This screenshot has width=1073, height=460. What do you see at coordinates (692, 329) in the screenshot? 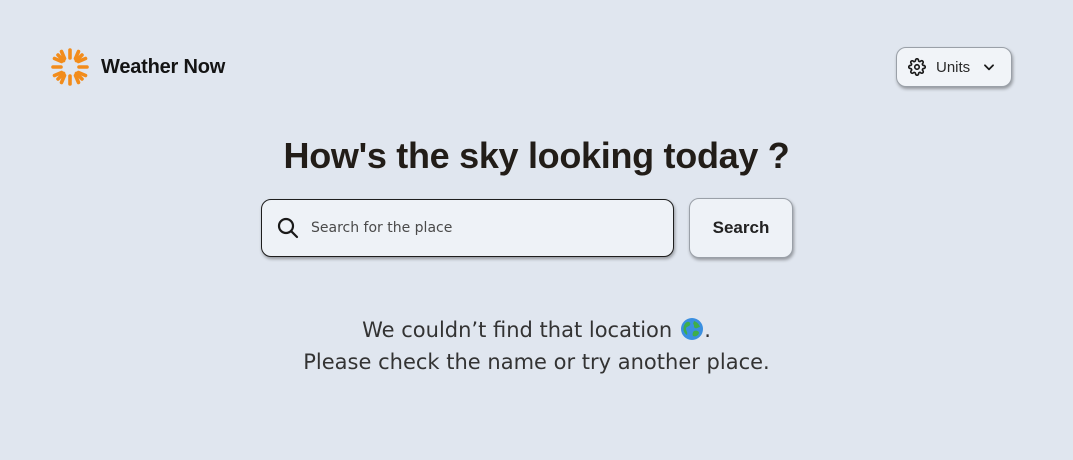
I see `globe-icon` at bounding box center [692, 329].